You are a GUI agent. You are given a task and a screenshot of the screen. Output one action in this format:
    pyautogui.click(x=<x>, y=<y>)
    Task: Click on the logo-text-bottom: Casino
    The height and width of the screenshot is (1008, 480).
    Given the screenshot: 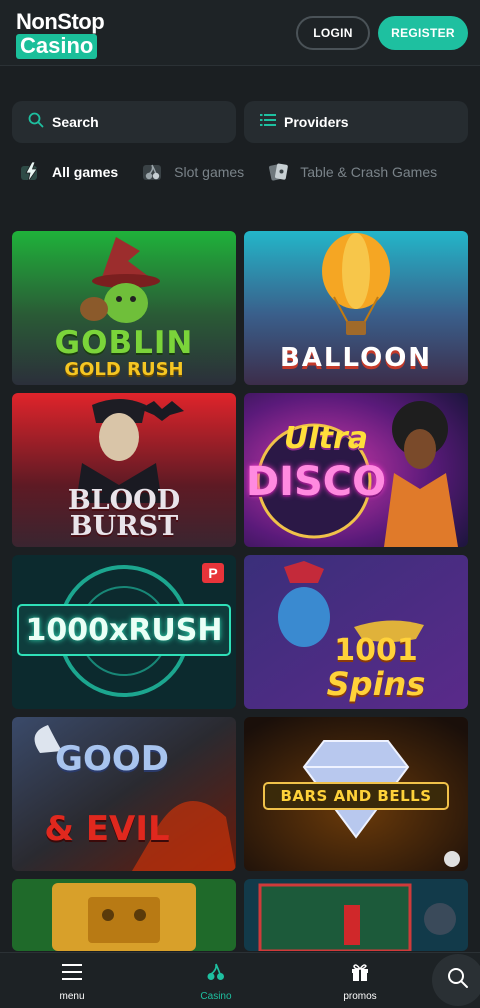 What is the action you would take?
    pyautogui.click(x=57, y=46)
    